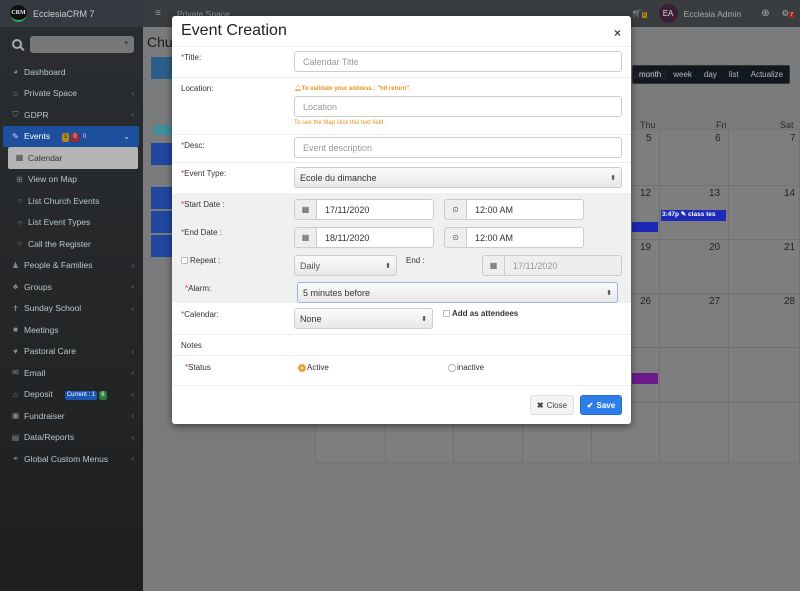 This screenshot has height=591, width=800. What do you see at coordinates (313, 367) in the screenshot?
I see `status-active-option: Active` at bounding box center [313, 367].